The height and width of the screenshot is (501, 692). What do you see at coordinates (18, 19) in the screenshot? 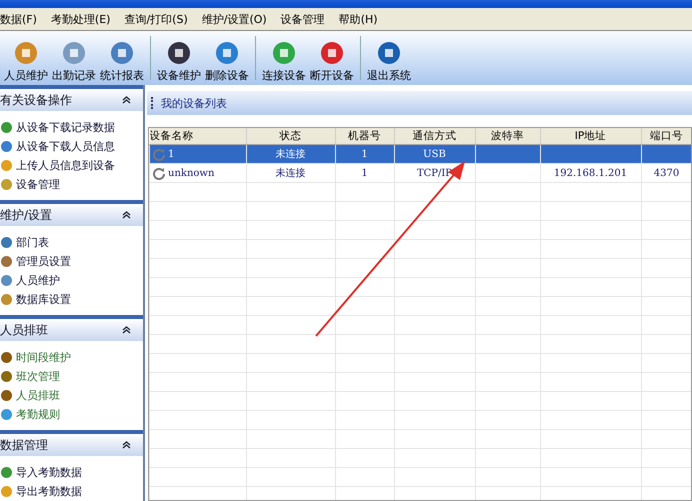
I see `menu-item: 数据(F)` at bounding box center [18, 19].